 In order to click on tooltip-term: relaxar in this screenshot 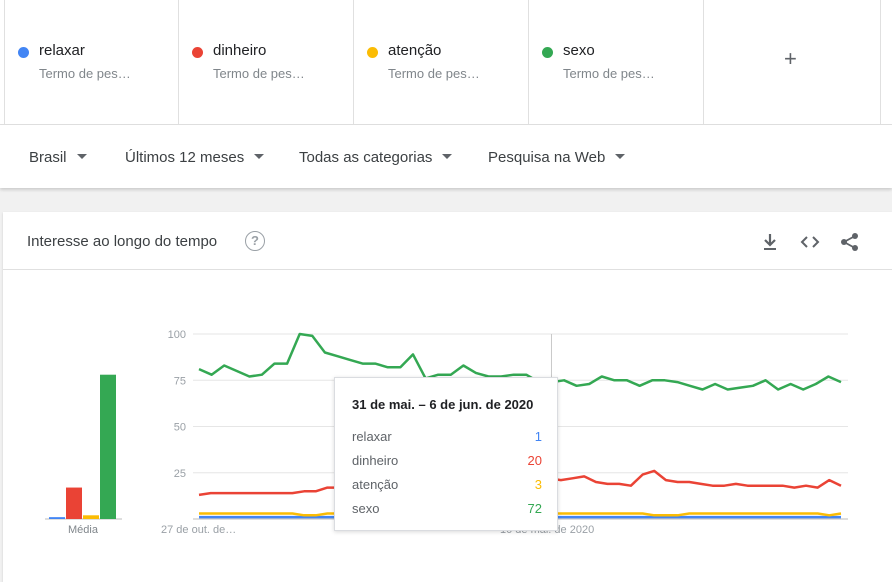, I will do `click(372, 436)`.